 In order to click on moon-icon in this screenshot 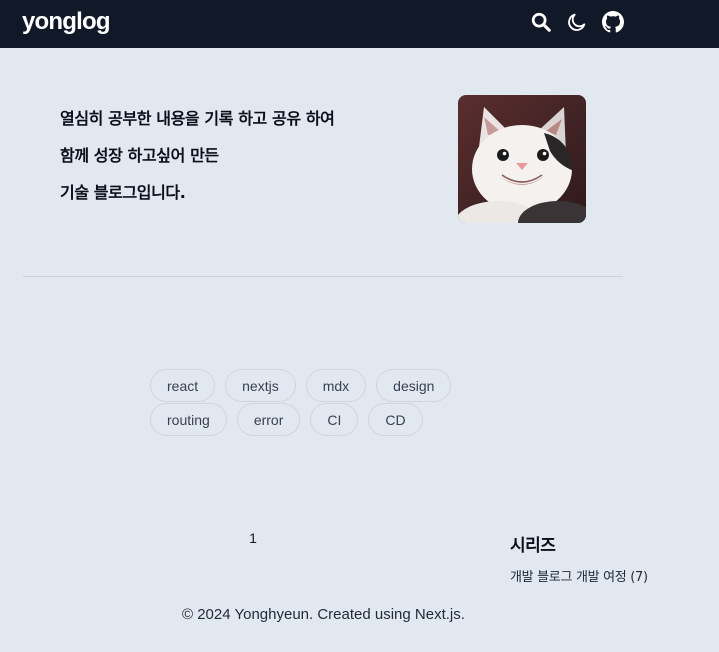, I will do `click(577, 22)`.